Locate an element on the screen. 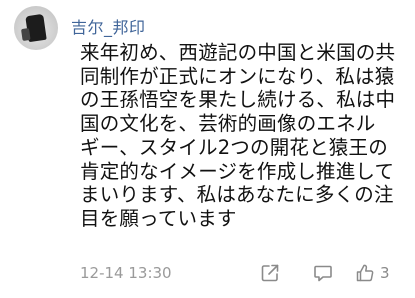 The width and height of the screenshot is (415, 298). comment-line: ギー、スタイル2つの開花と猿王の is located at coordinates (234, 147).